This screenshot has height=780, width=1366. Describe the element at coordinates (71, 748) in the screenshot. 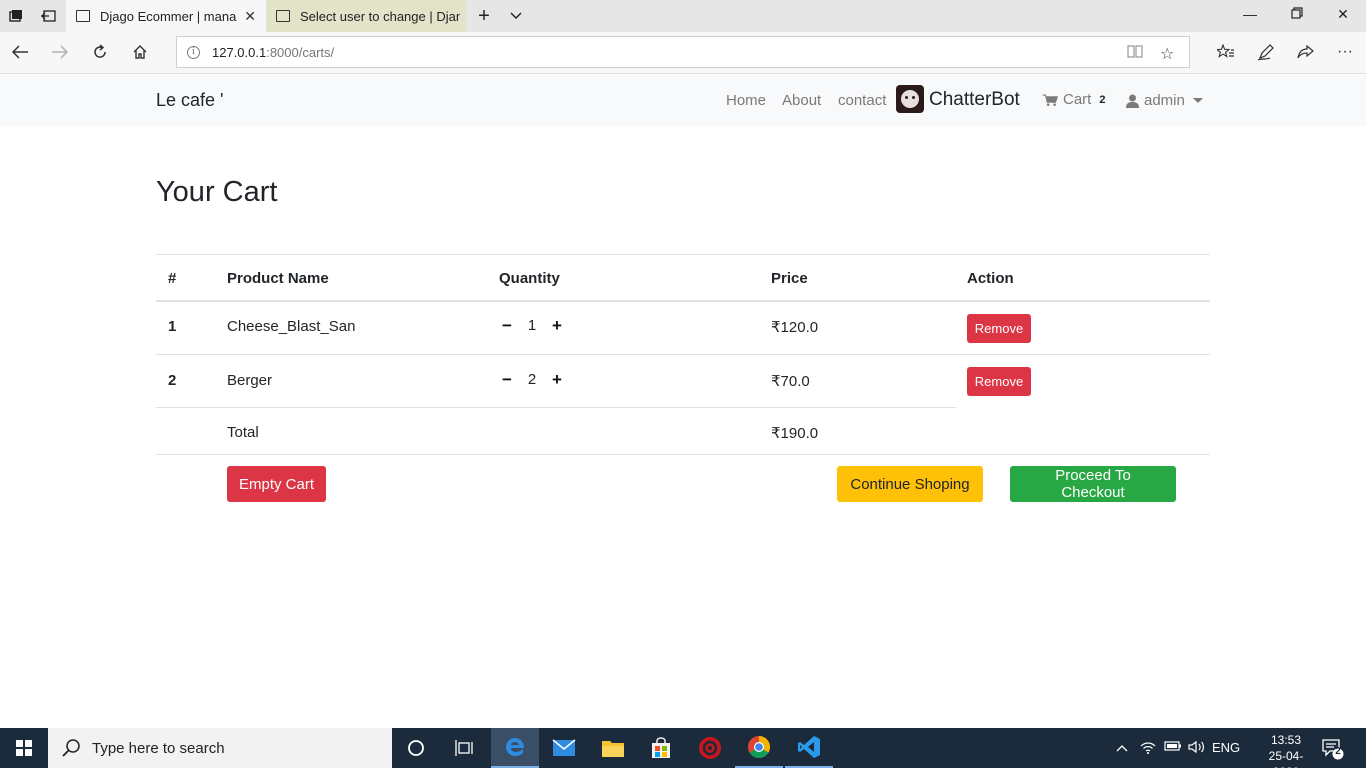

I see `search-icon` at that location.